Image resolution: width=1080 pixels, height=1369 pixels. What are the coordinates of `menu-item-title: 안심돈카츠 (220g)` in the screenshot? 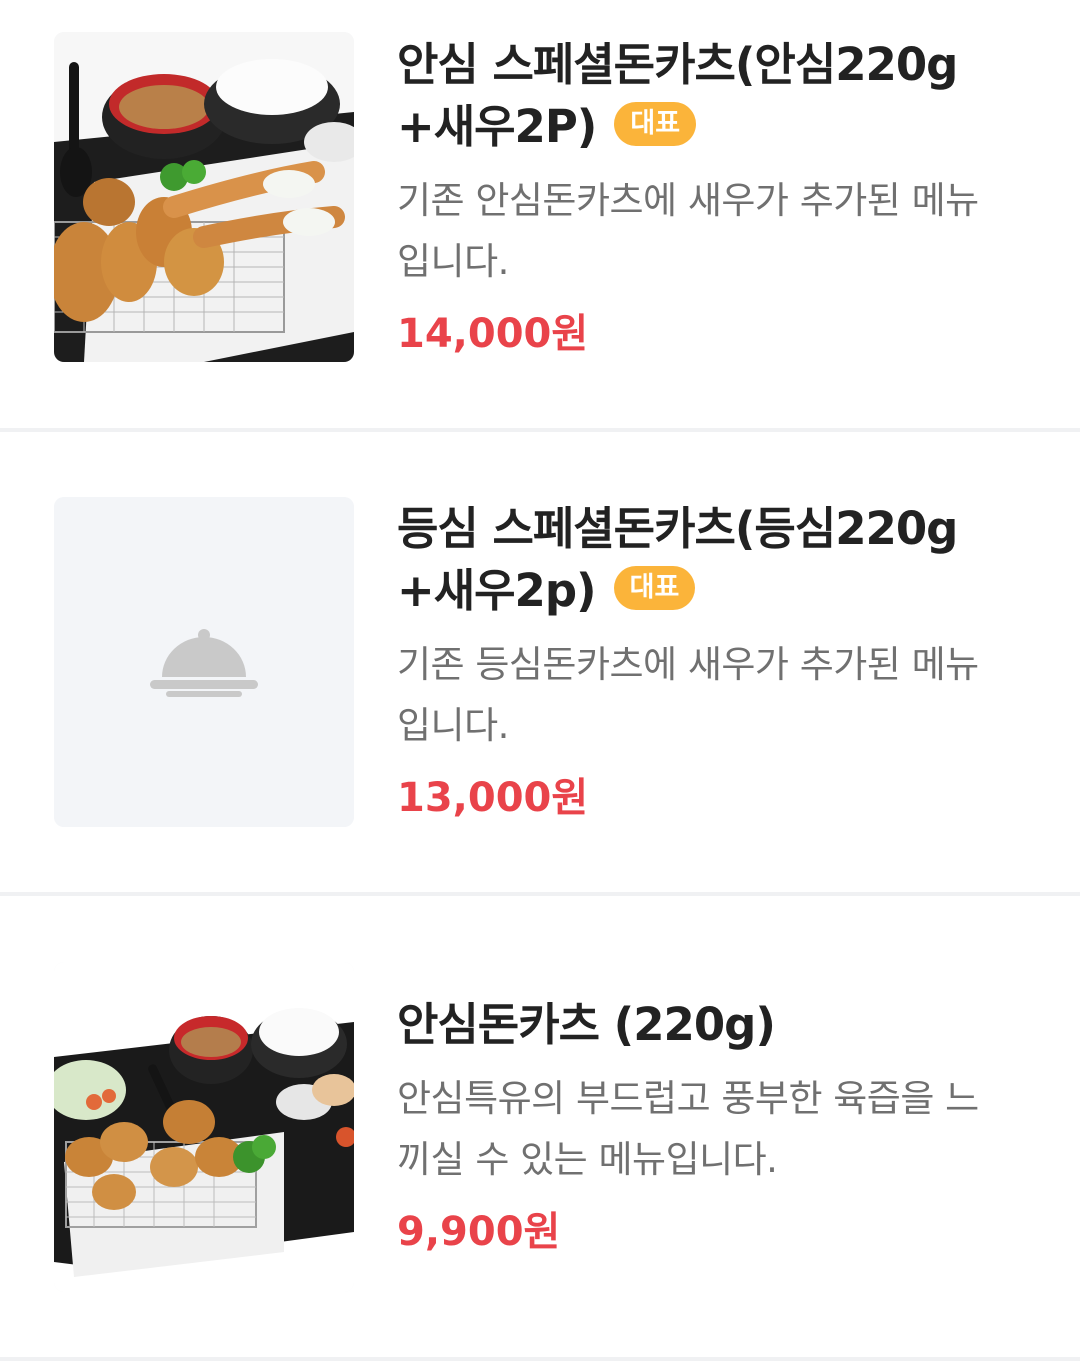 It's located at (717, 1025).